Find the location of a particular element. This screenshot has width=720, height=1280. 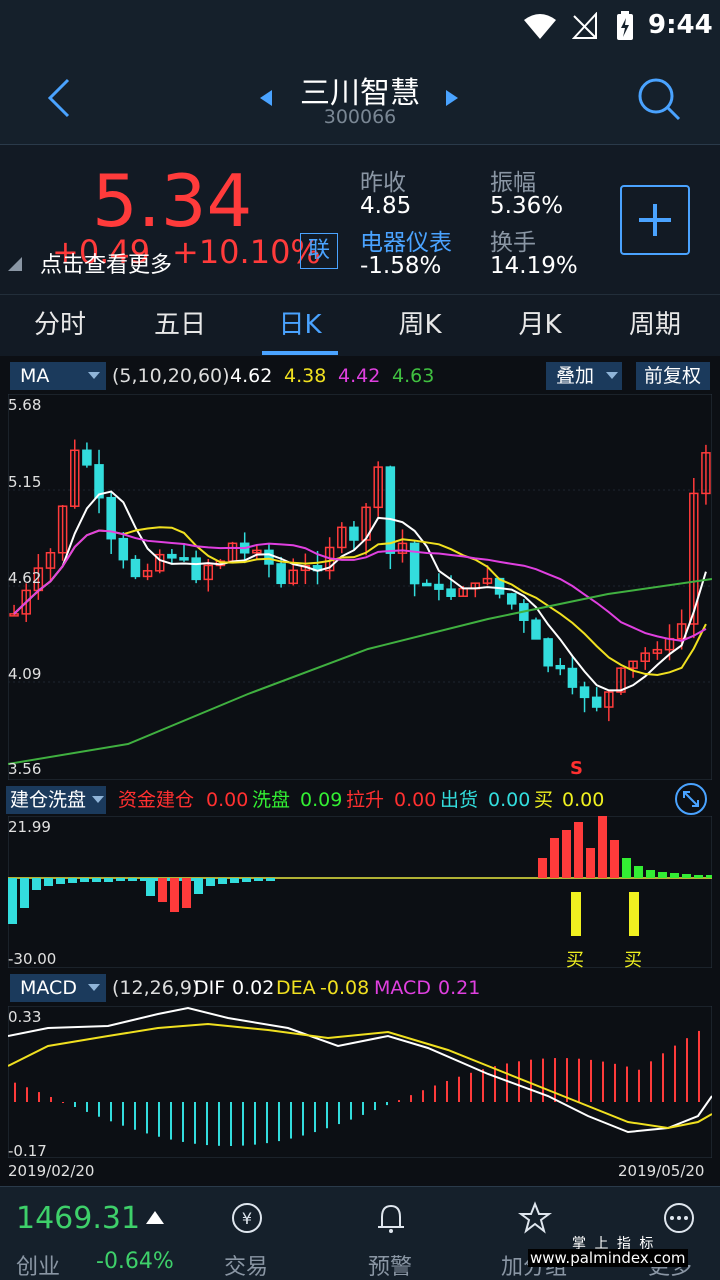

tab-weekly-k: 周K is located at coordinates (420, 326).